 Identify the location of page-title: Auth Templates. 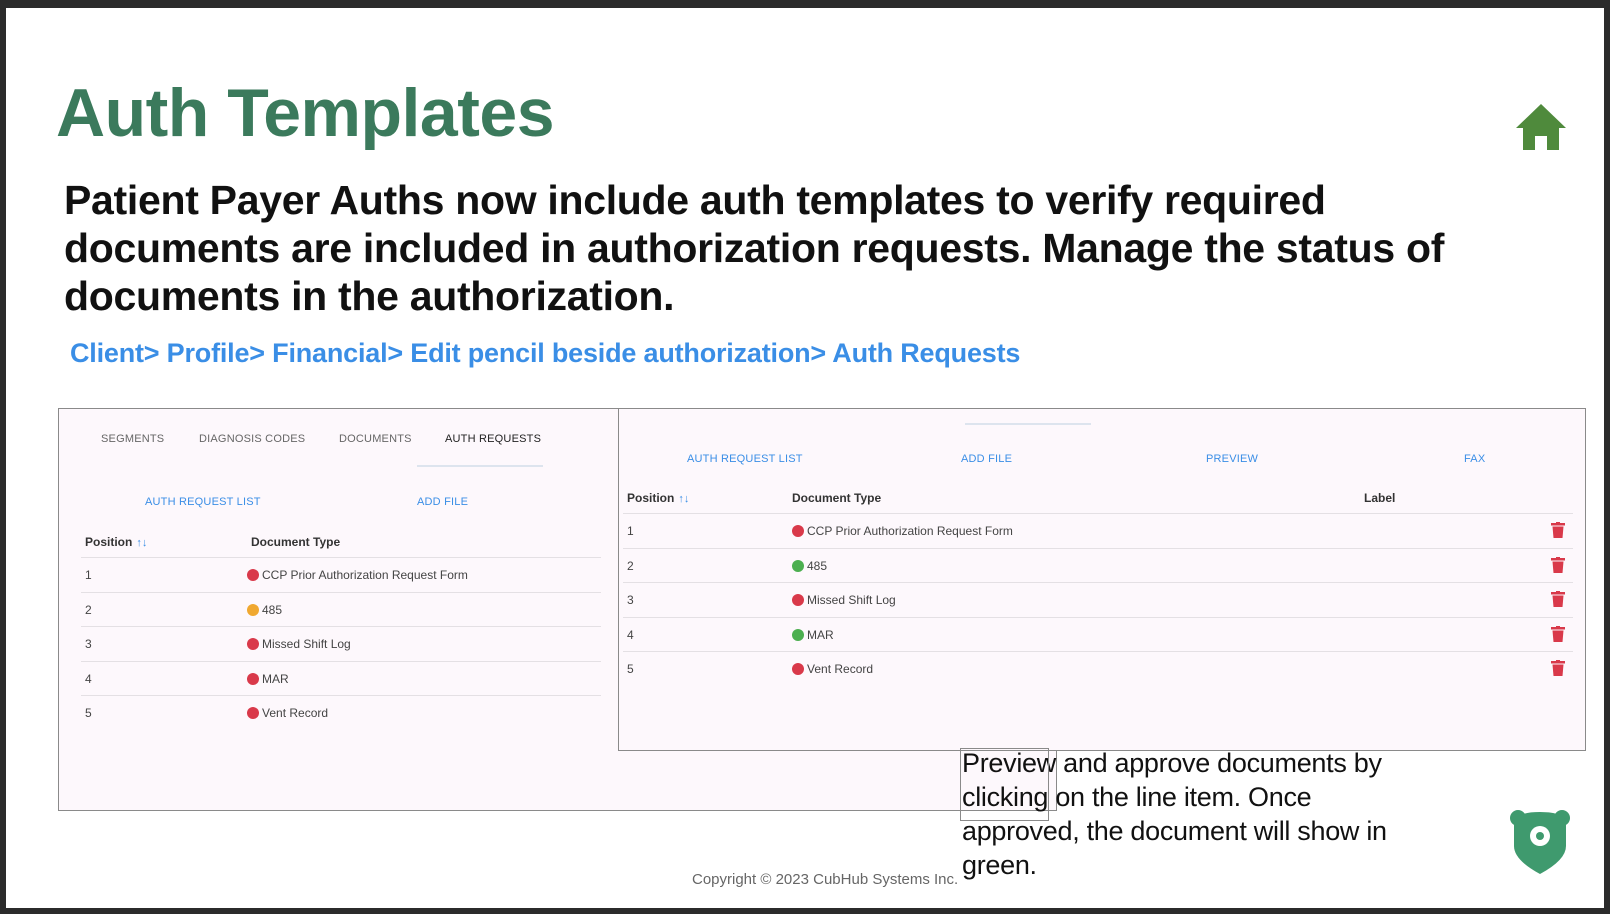
(305, 113).